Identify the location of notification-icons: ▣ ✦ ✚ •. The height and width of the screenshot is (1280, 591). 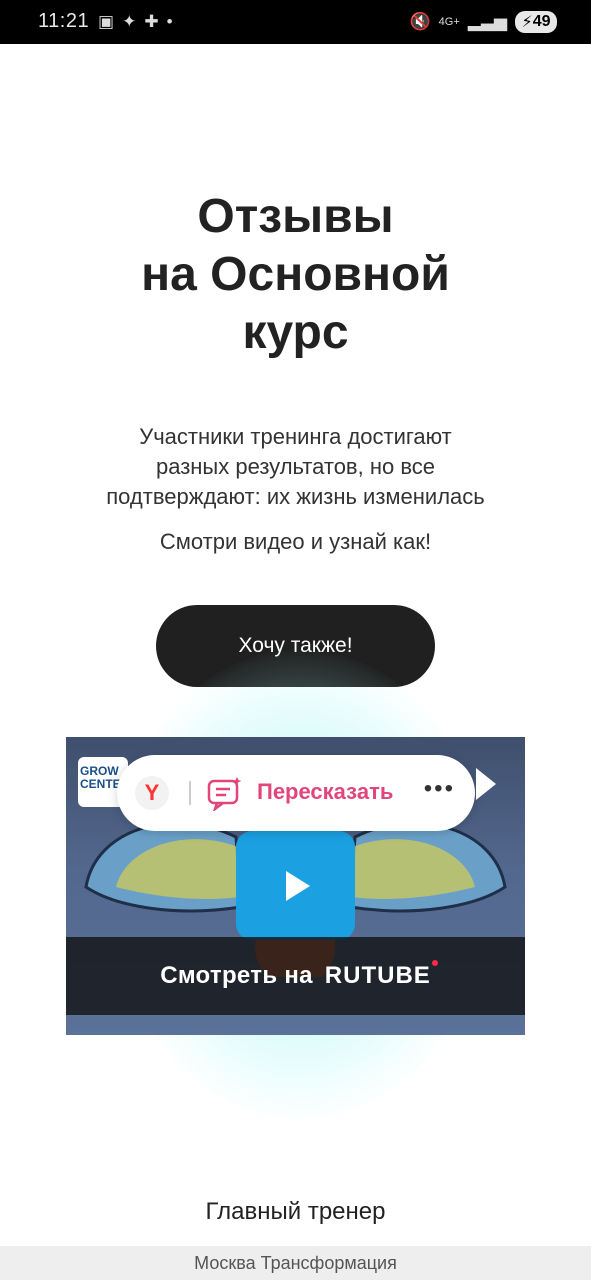
(135, 22).